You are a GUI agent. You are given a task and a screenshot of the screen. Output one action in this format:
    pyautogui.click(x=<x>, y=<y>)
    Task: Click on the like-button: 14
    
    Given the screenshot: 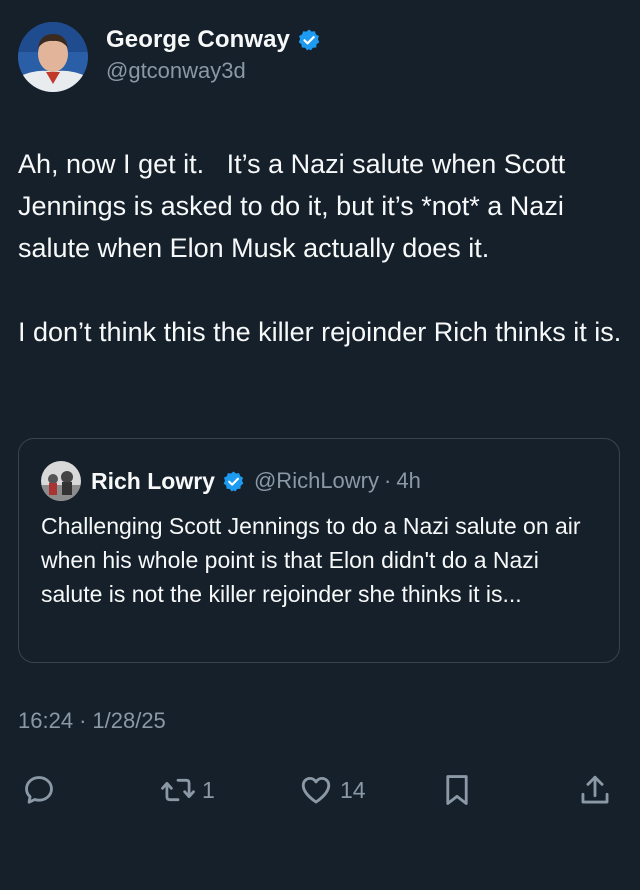 What is the action you would take?
    pyautogui.click(x=332, y=790)
    